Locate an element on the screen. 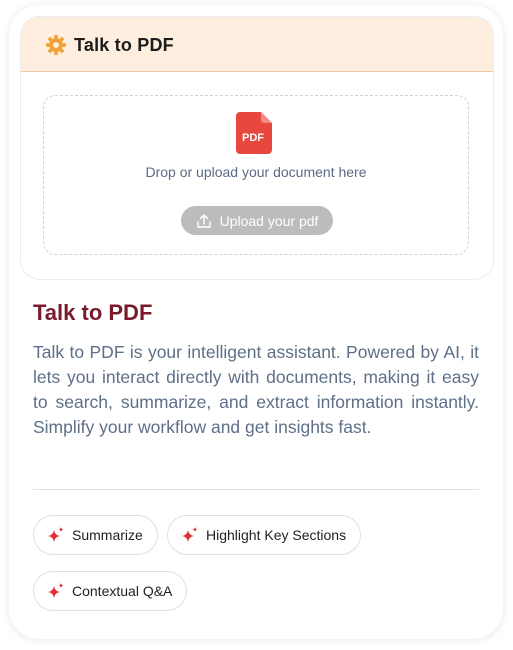  gear-icon is located at coordinates (56, 45).